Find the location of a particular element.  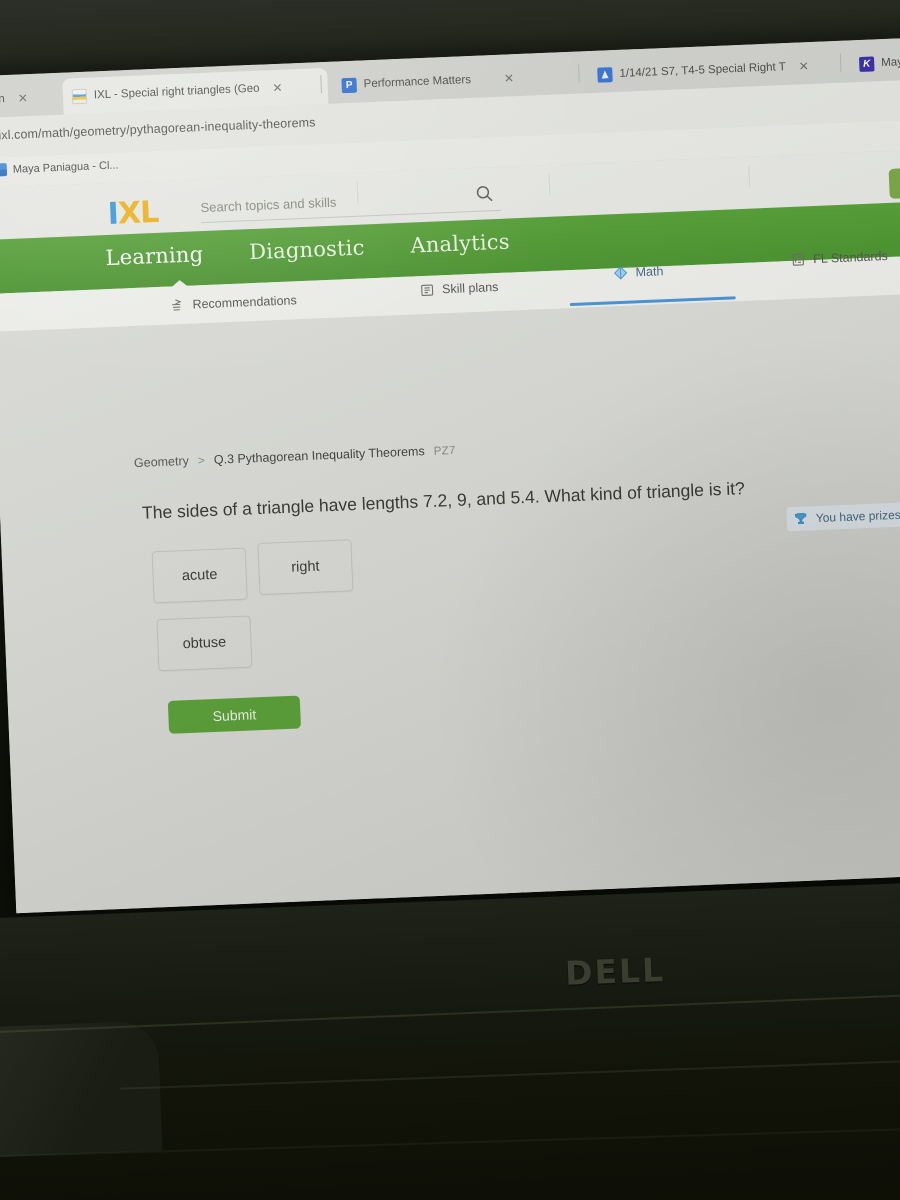

nav-item-analytics: Analytics is located at coordinates (460, 244).